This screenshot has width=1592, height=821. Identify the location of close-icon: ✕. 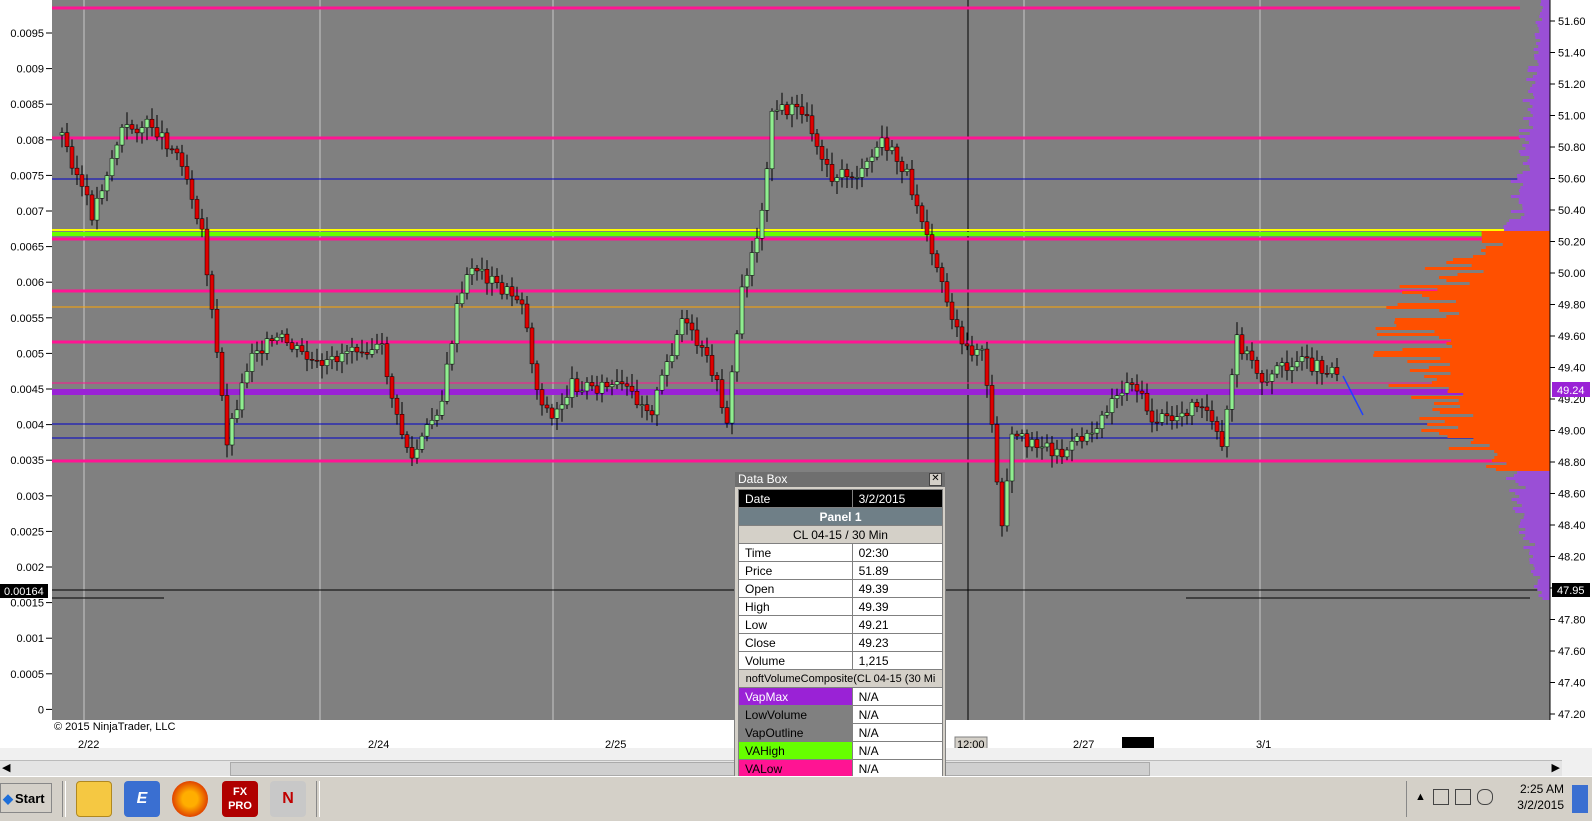
(935, 479).